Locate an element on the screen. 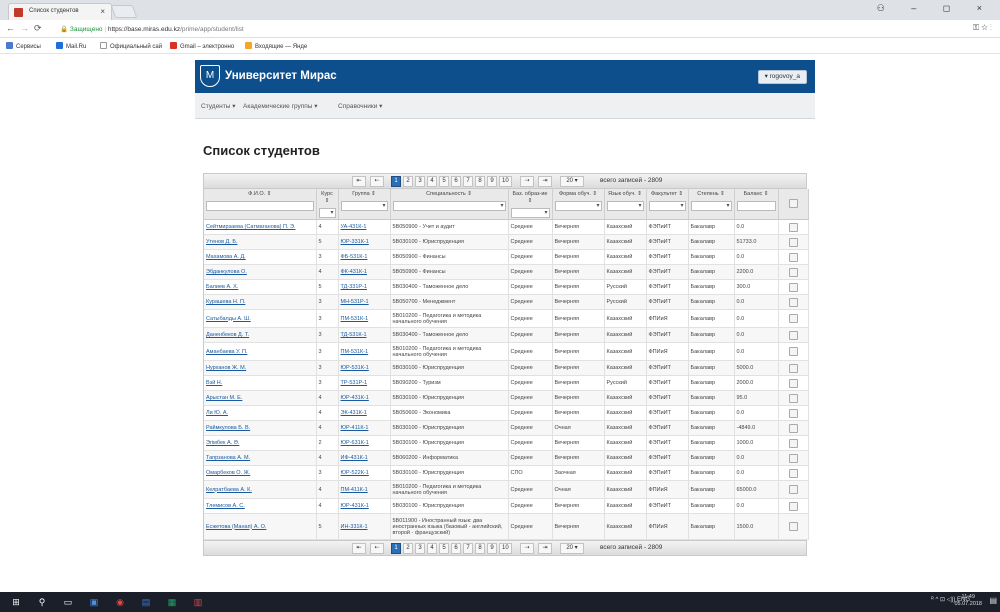 This screenshot has width=1000, height=612. pager-bottom-page-9: 9 is located at coordinates (492, 548).